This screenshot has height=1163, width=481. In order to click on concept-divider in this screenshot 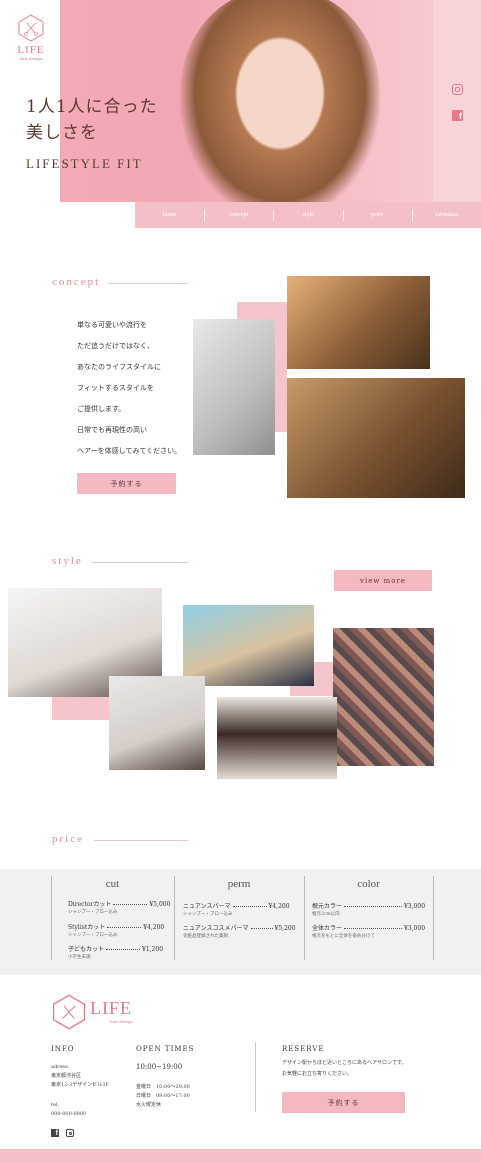, I will do `click(148, 283)`.